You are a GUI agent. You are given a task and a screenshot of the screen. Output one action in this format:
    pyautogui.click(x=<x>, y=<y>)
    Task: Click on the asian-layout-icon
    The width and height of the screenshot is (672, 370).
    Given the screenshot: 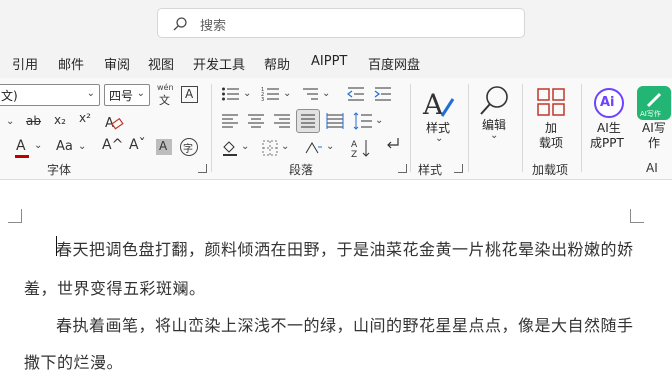 What is the action you would take?
    pyautogui.click(x=314, y=148)
    